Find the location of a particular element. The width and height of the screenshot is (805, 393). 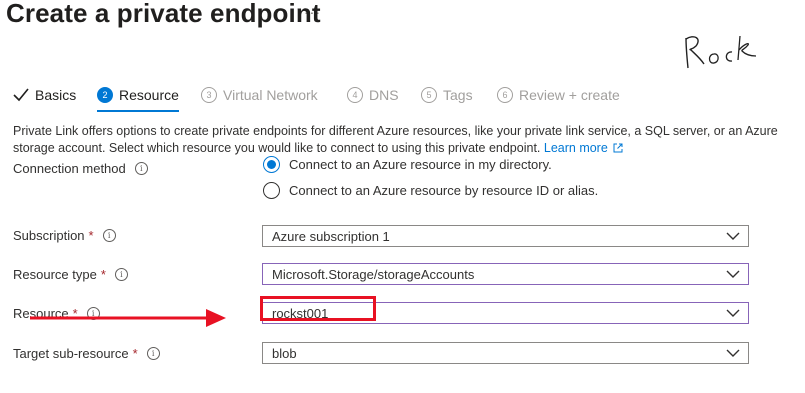

learn-more-label: Learn more is located at coordinates (575, 148).